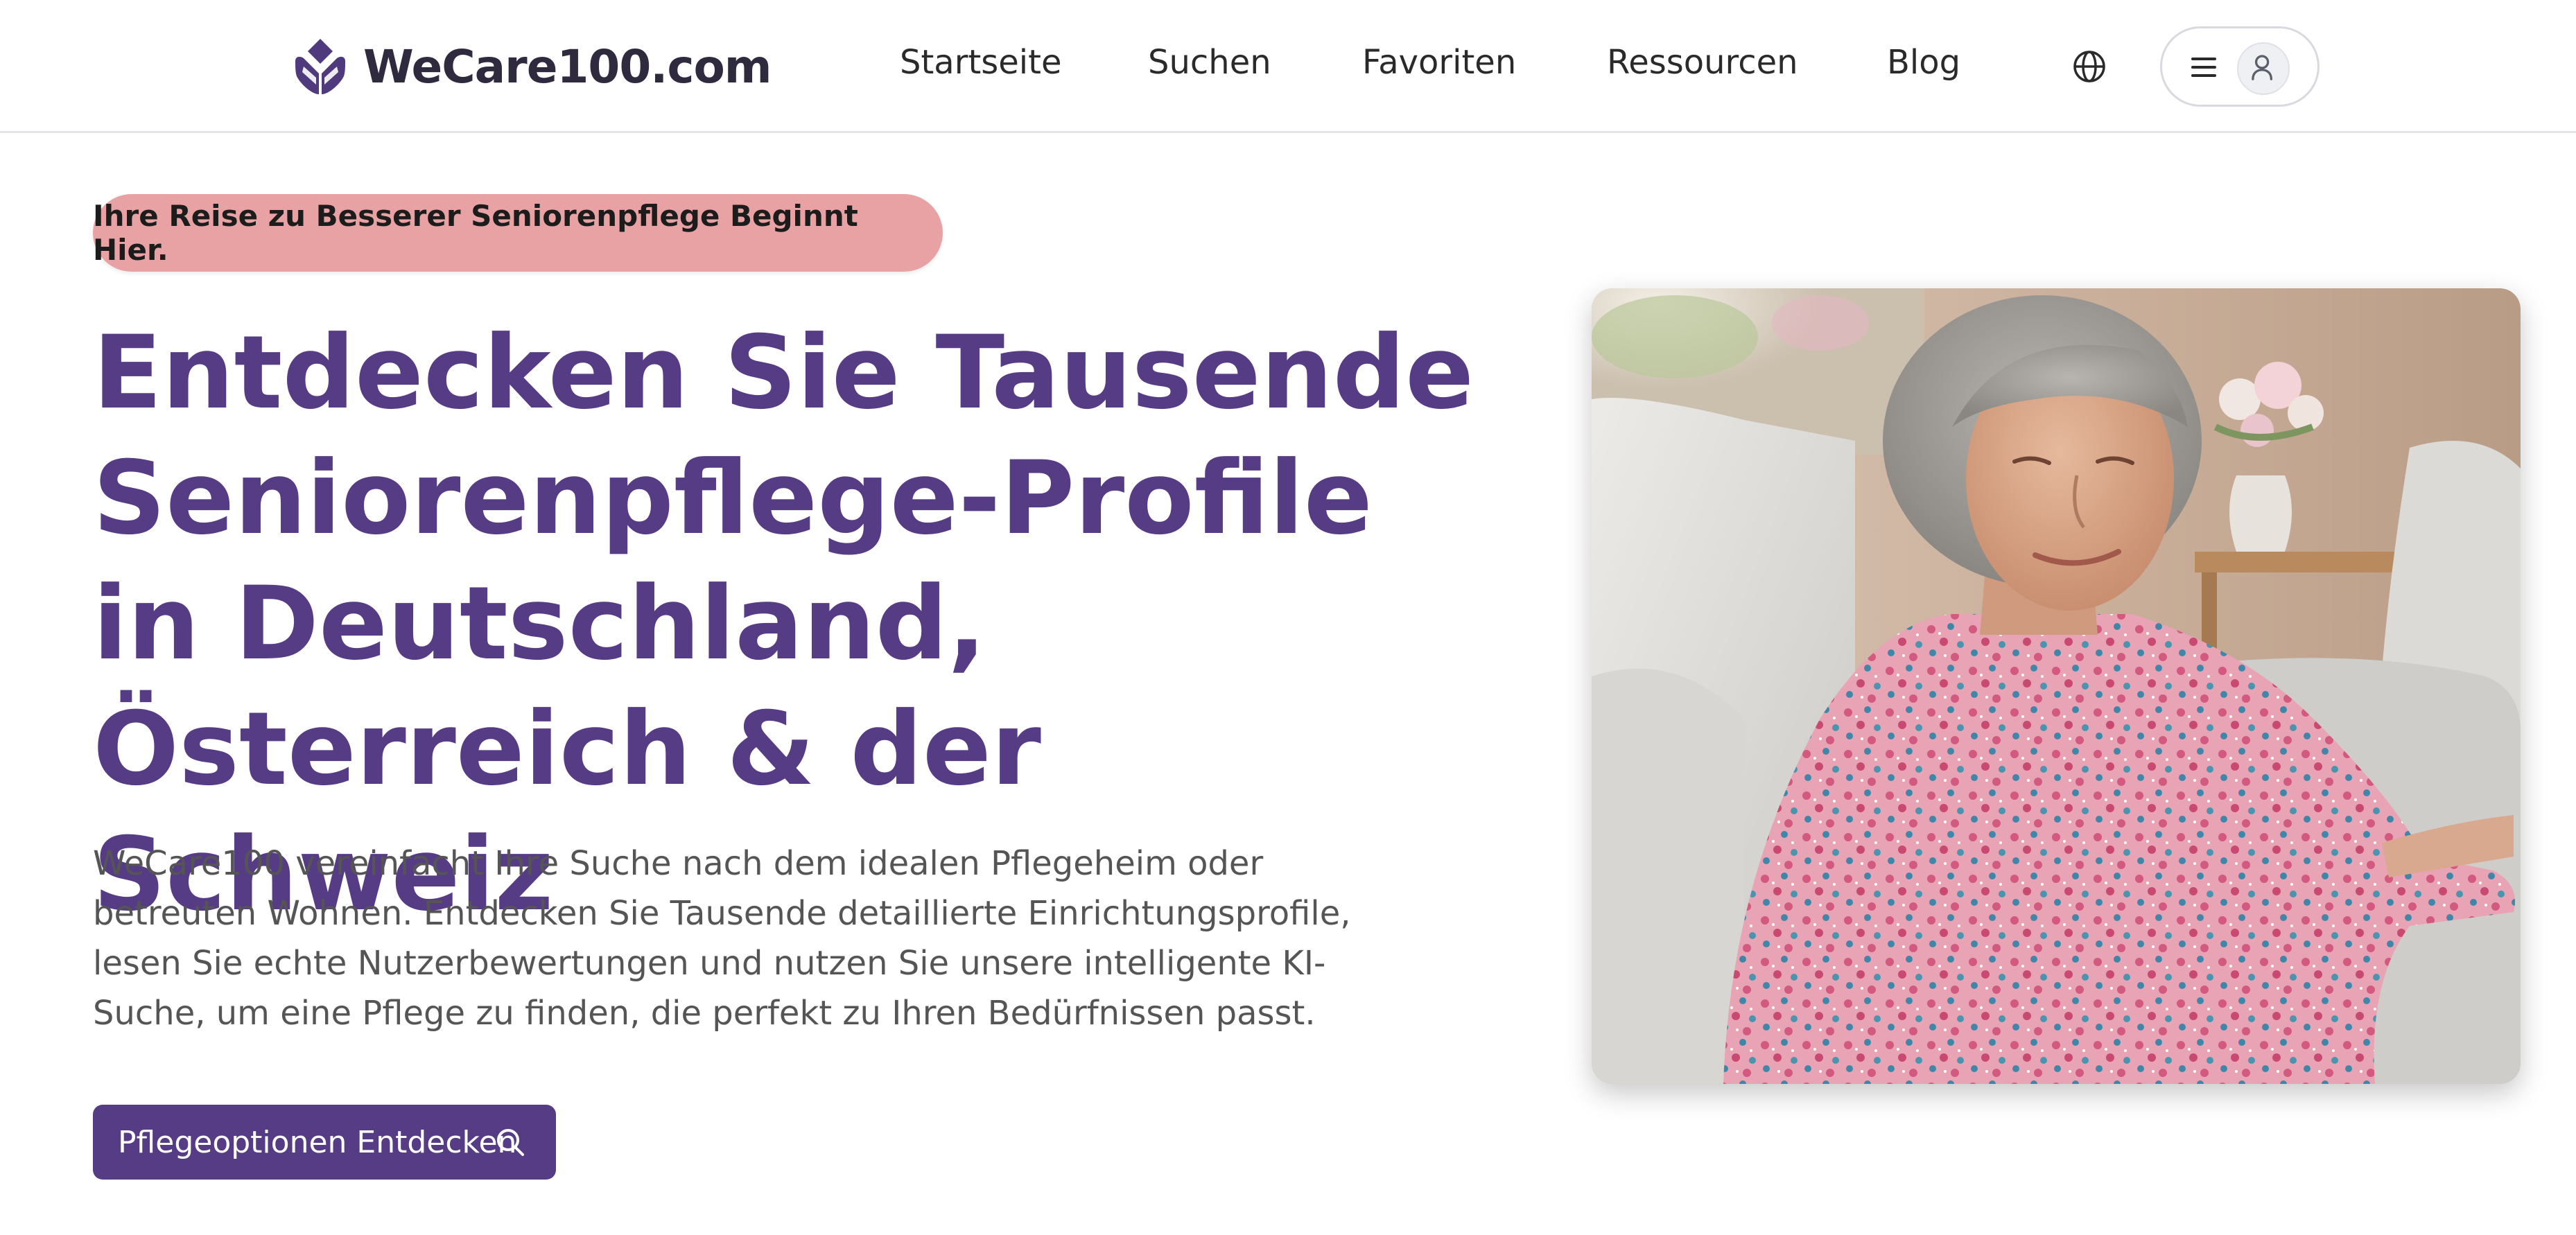 The width and height of the screenshot is (2576, 1235). Describe the element at coordinates (1702, 63) in the screenshot. I see `nav-ressourcen: Ressourcen` at that location.